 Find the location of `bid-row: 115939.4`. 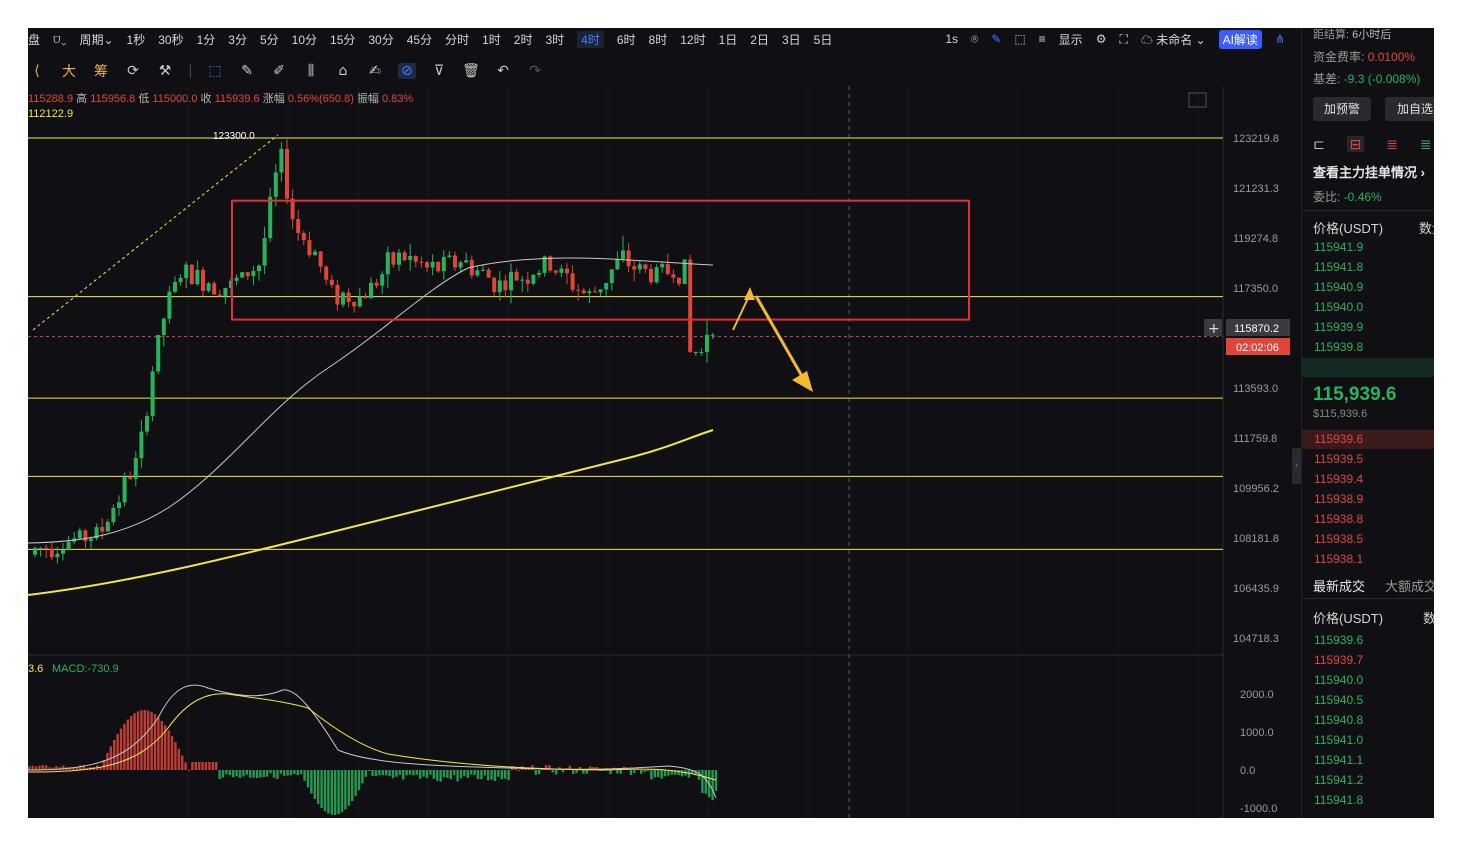

bid-row: 115939.4 is located at coordinates (1338, 479).